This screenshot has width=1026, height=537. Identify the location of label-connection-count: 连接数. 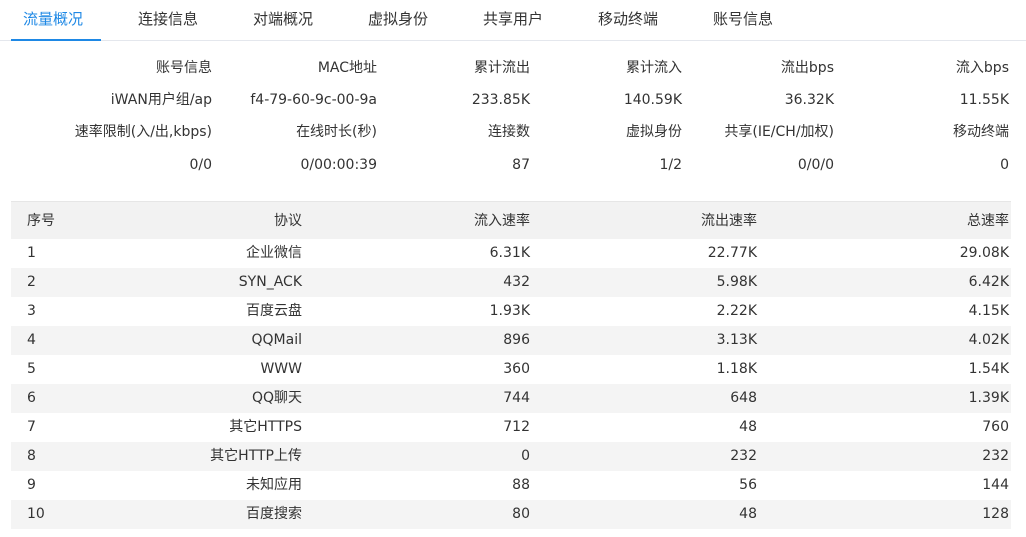
(509, 132).